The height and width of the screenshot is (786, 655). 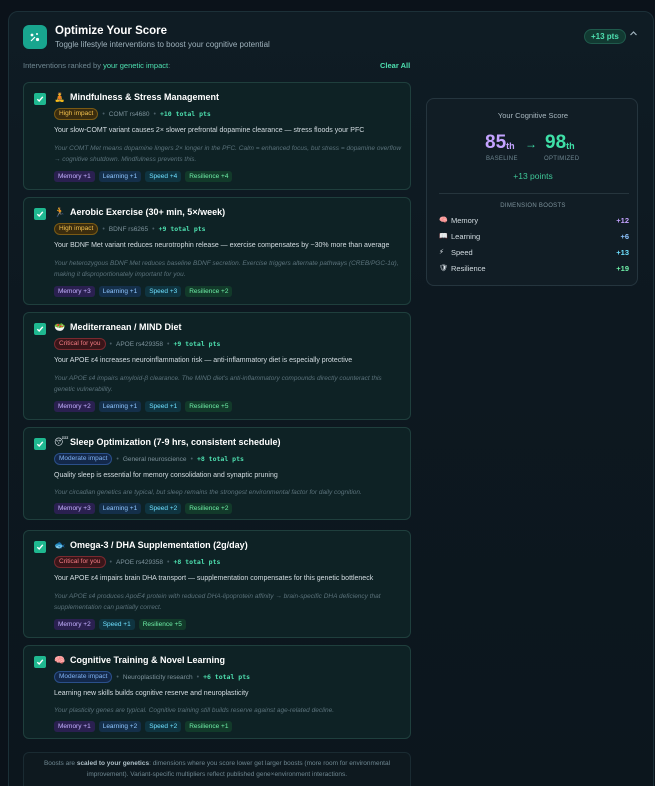 What do you see at coordinates (197, 562) in the screenshot?
I see `total-points: +8 total pts` at bounding box center [197, 562].